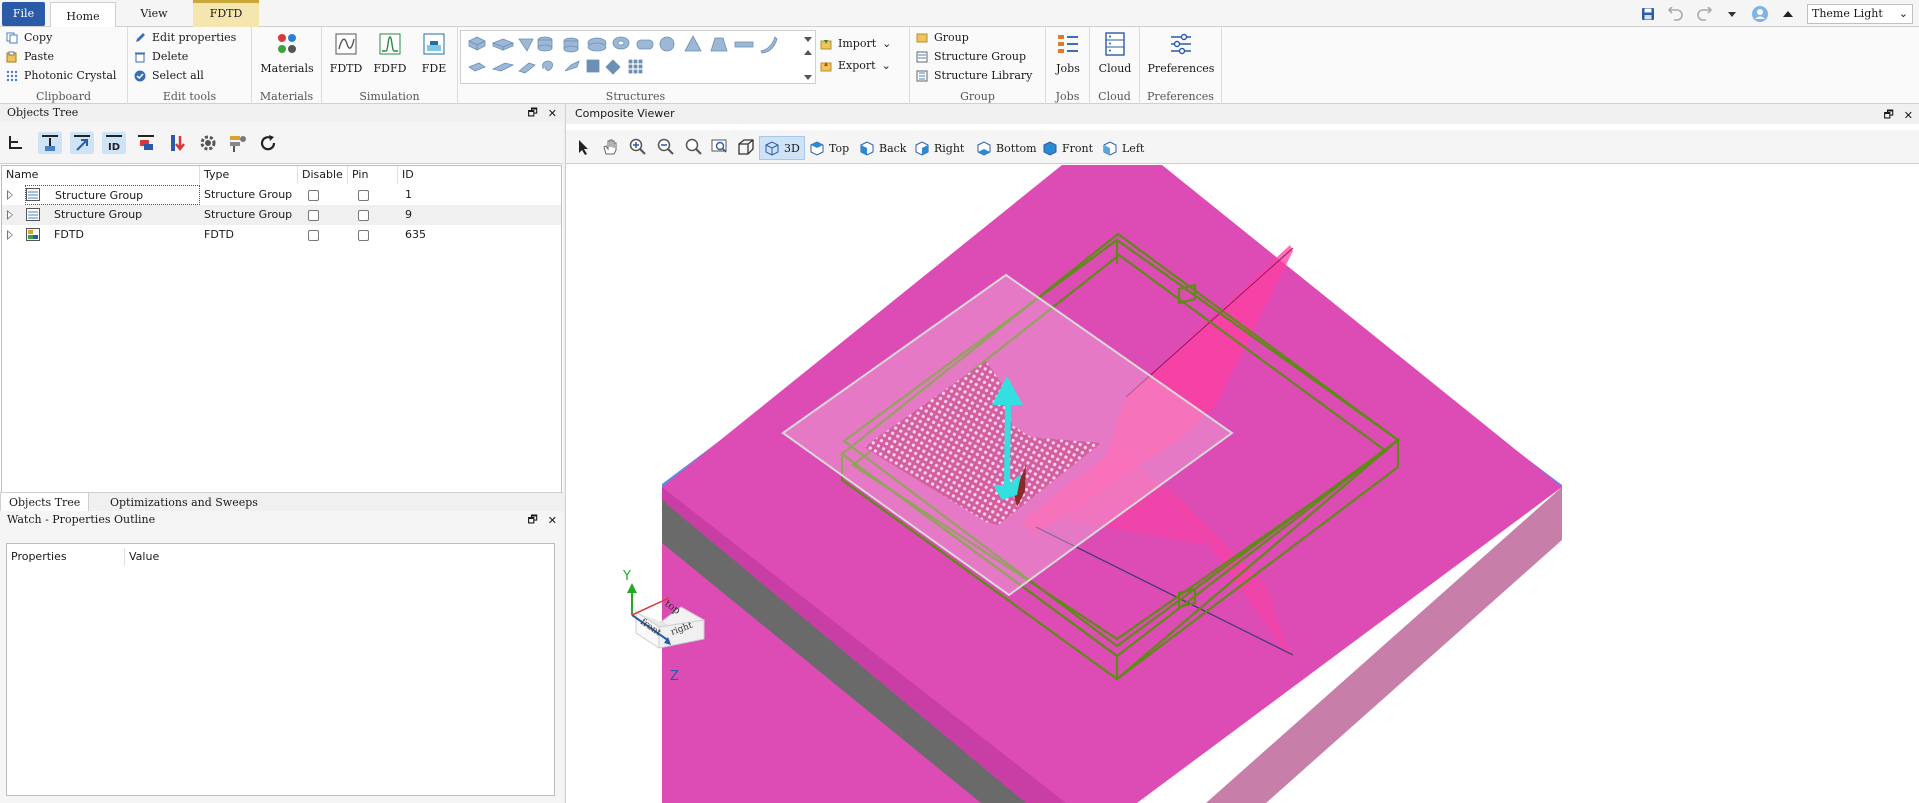 The width and height of the screenshot is (1919, 803). I want to click on tab-fdtd: FDTD, so click(226, 13).